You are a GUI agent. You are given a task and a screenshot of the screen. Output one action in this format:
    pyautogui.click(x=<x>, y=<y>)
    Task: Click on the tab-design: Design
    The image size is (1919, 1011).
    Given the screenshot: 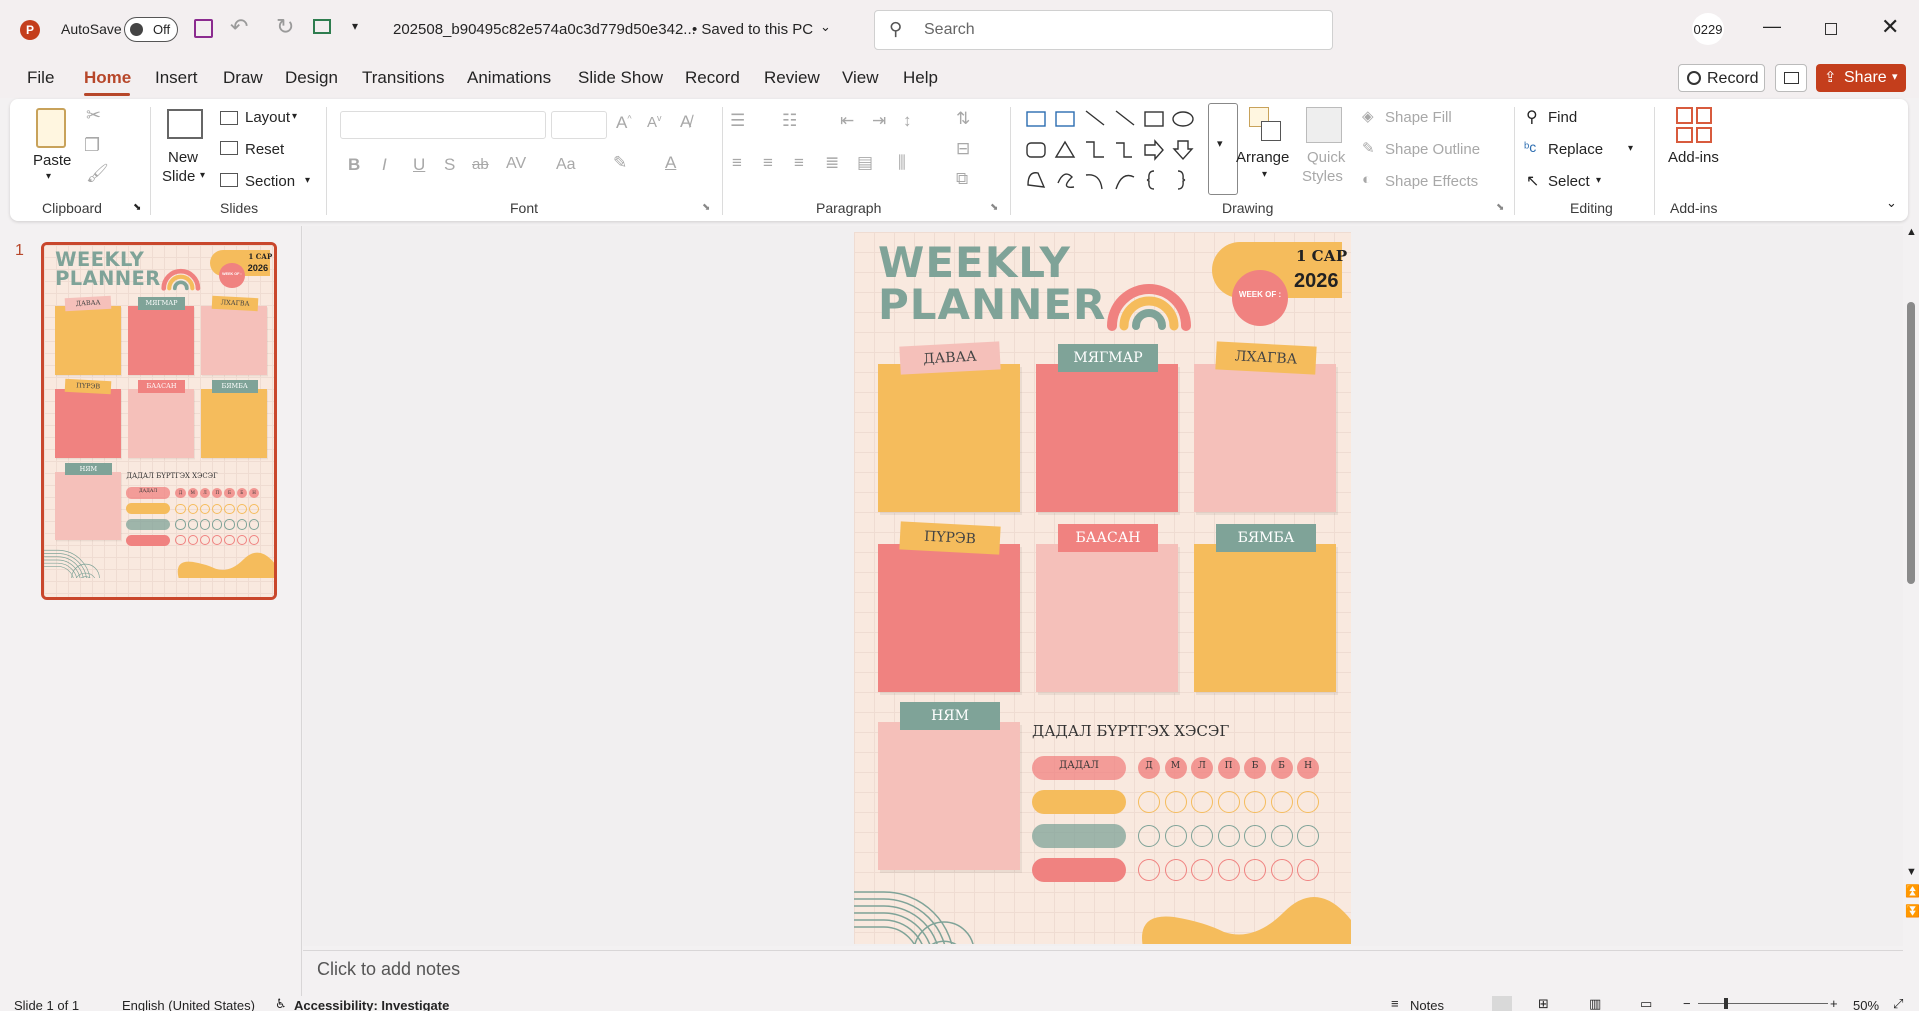 What is the action you would take?
    pyautogui.click(x=311, y=78)
    